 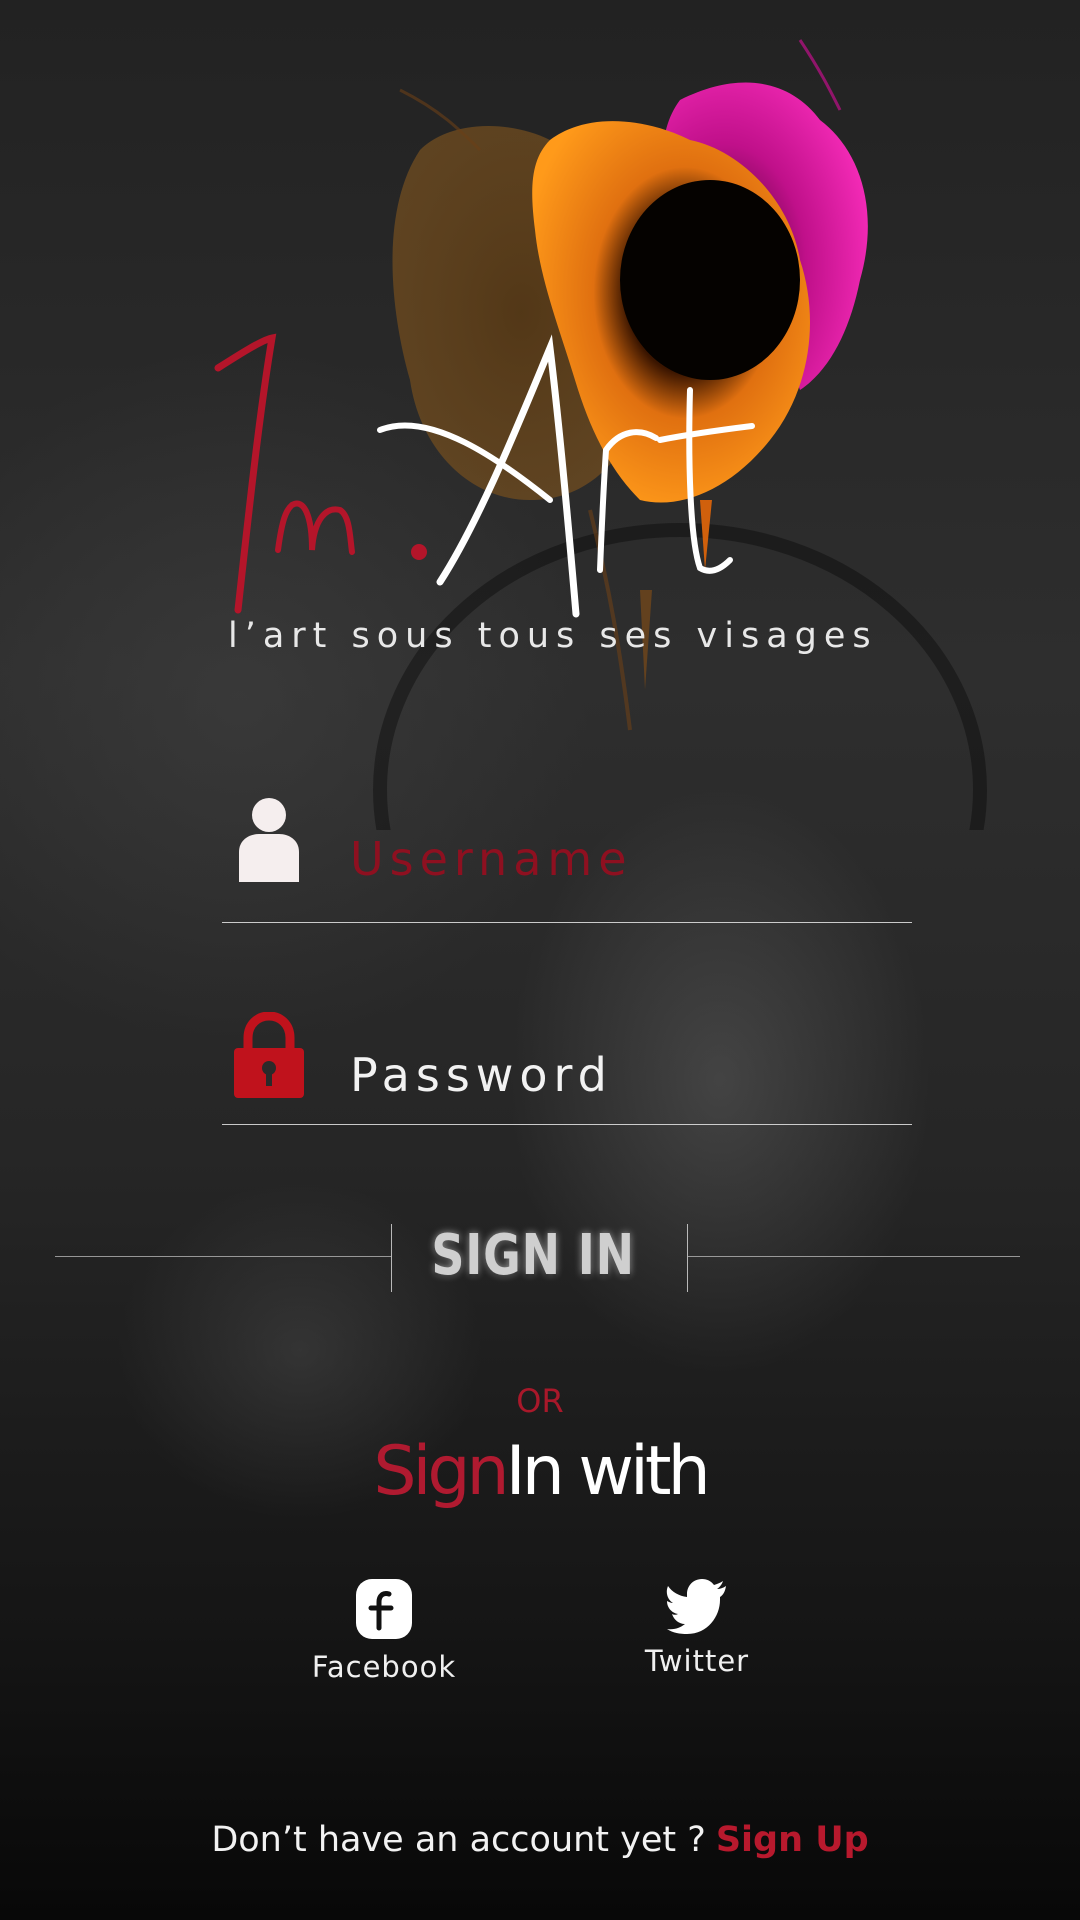 I want to click on twitter-login-button: Twitter, so click(x=697, y=1628).